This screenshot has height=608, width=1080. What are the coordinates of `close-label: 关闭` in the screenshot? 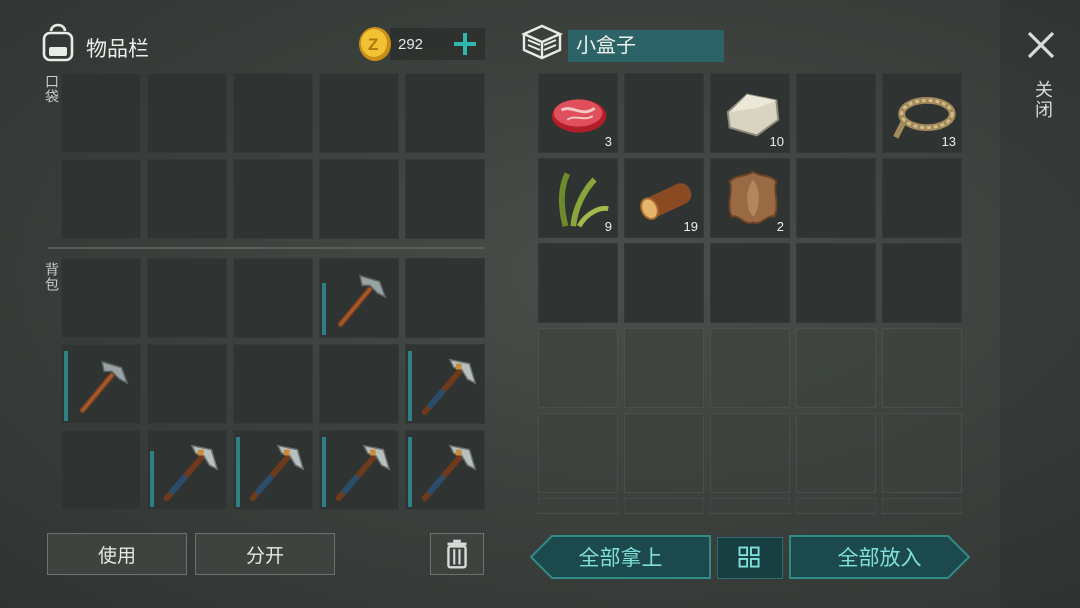 It's located at (1043, 100).